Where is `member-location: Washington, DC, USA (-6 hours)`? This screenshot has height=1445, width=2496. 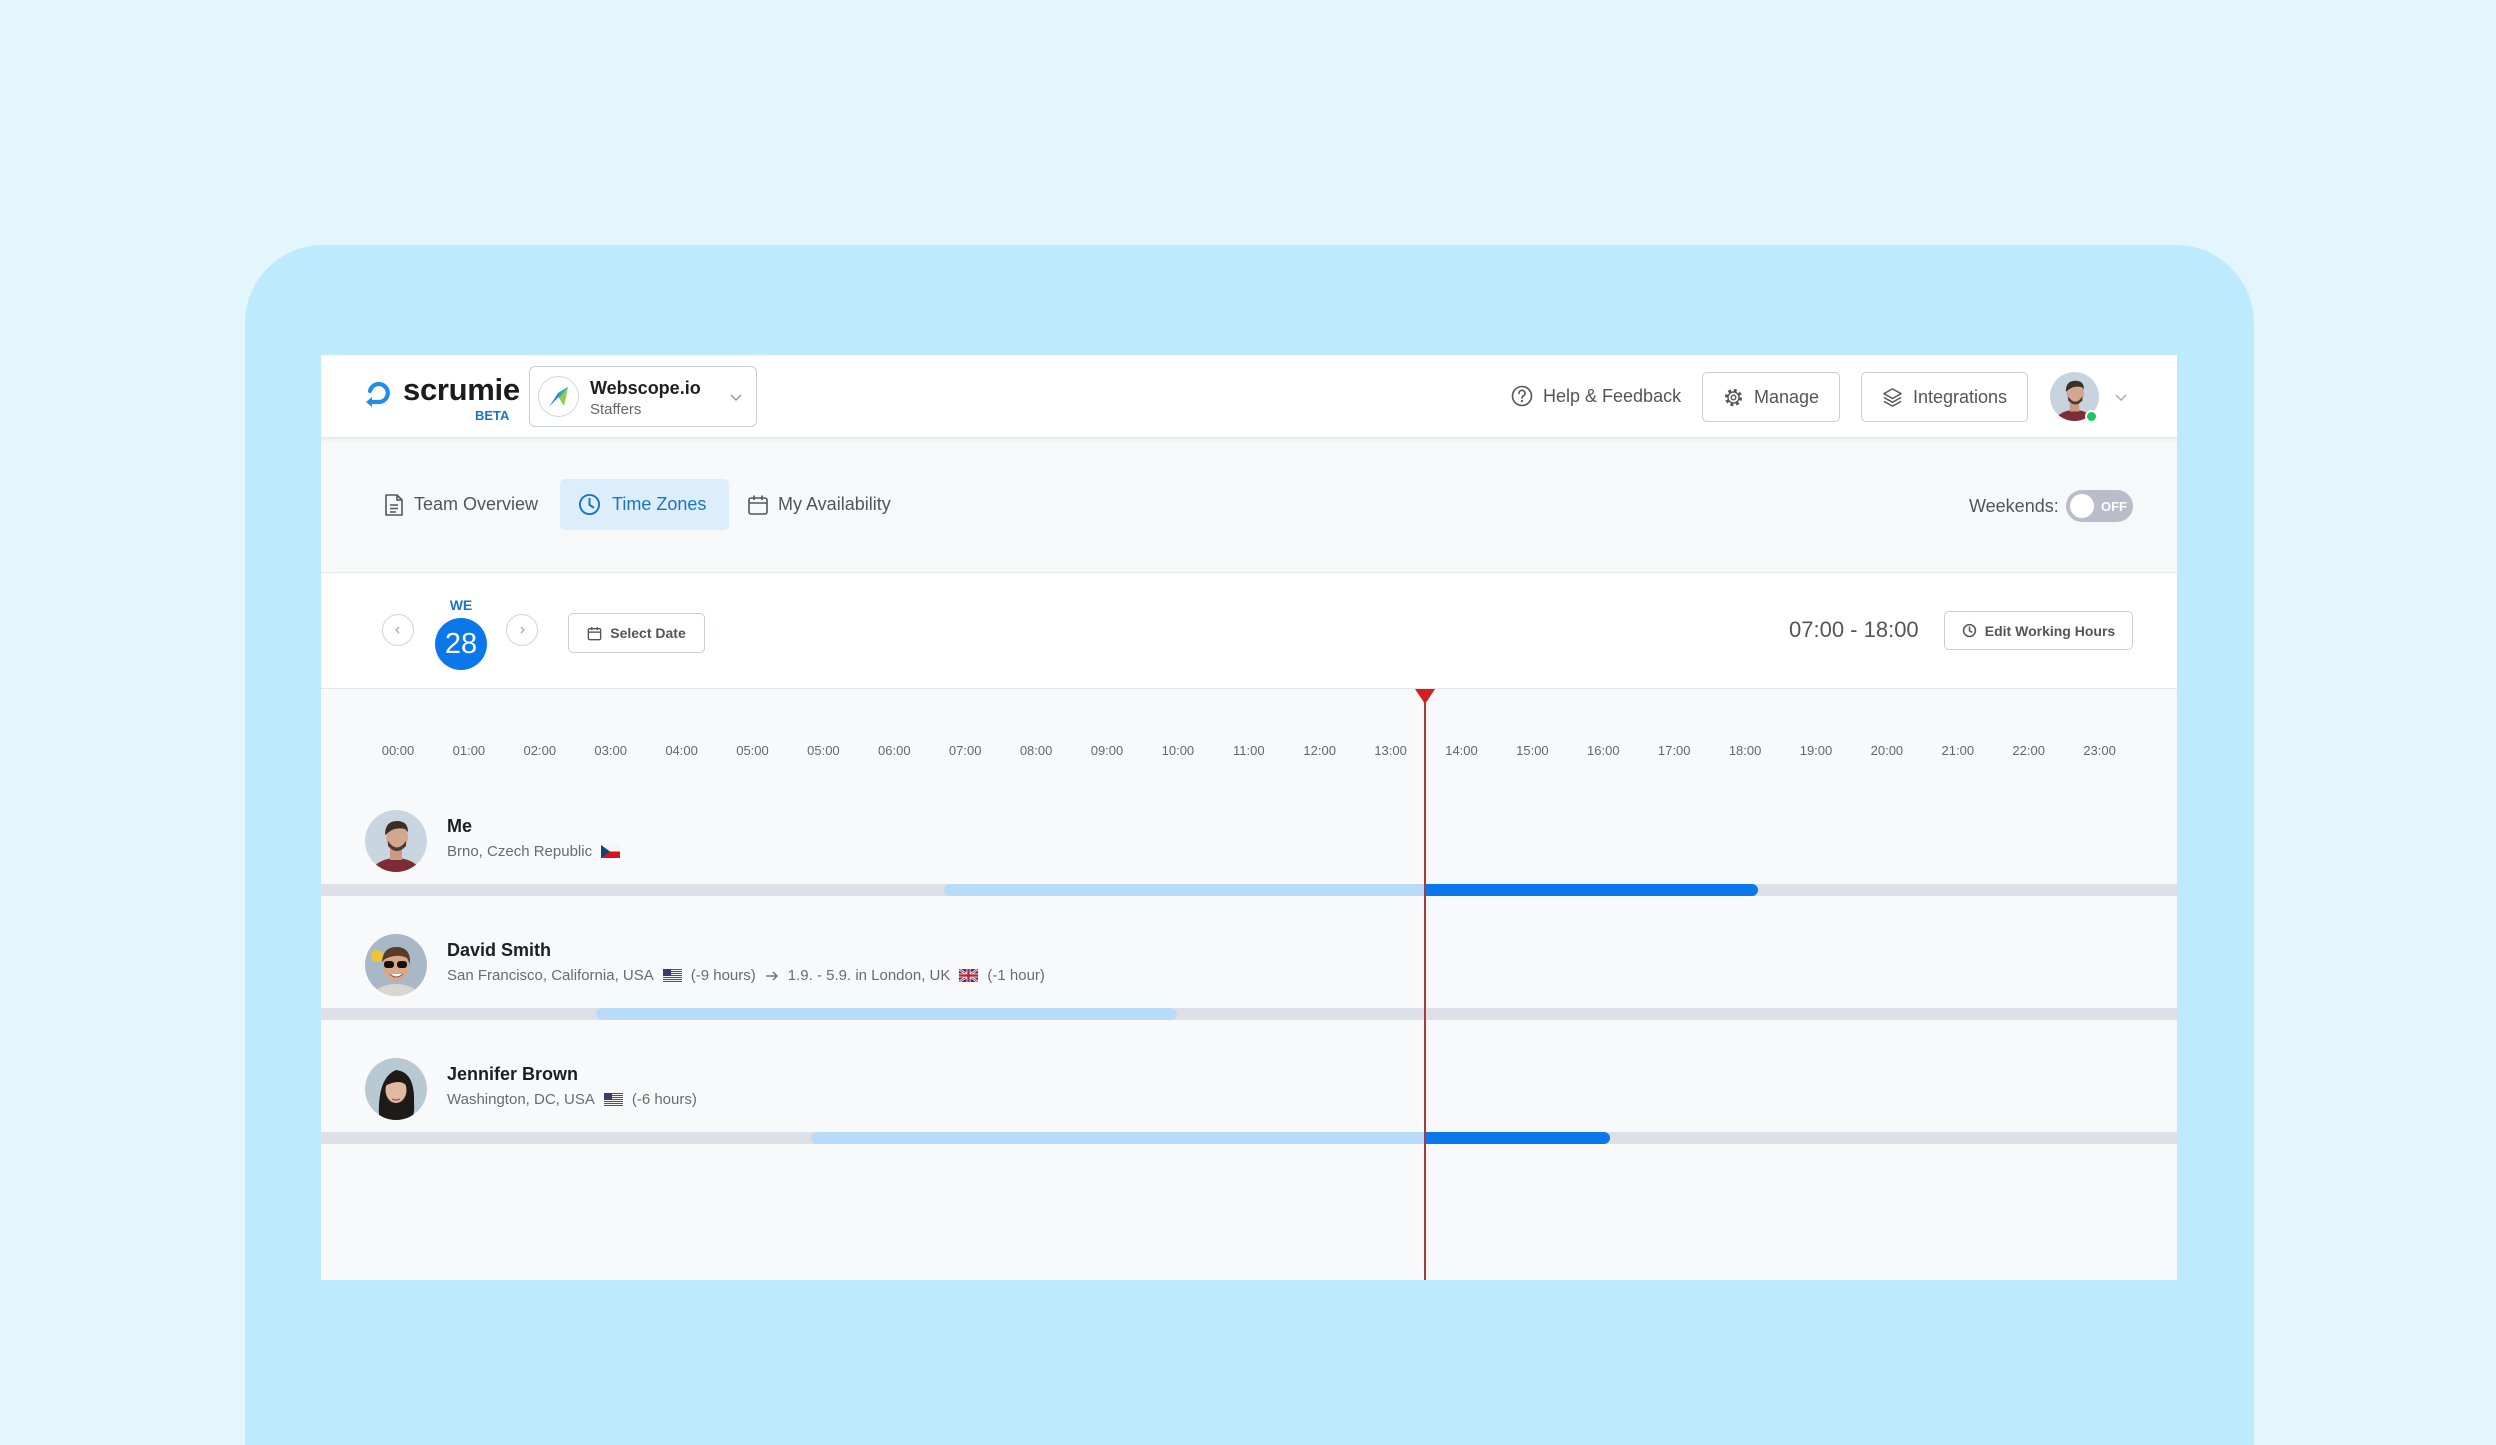
member-location: Washington, DC, USA (-6 hours) is located at coordinates (572, 1099).